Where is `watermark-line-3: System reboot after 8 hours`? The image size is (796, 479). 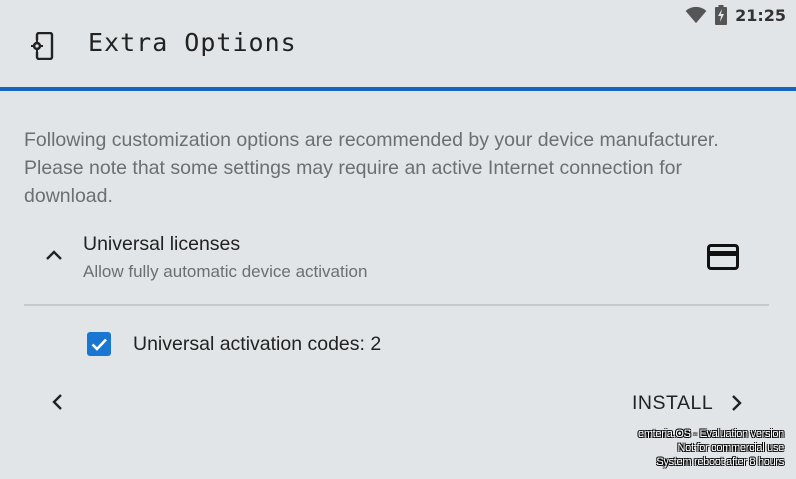
watermark-line-3: System reboot after 8 hours is located at coordinates (720, 462).